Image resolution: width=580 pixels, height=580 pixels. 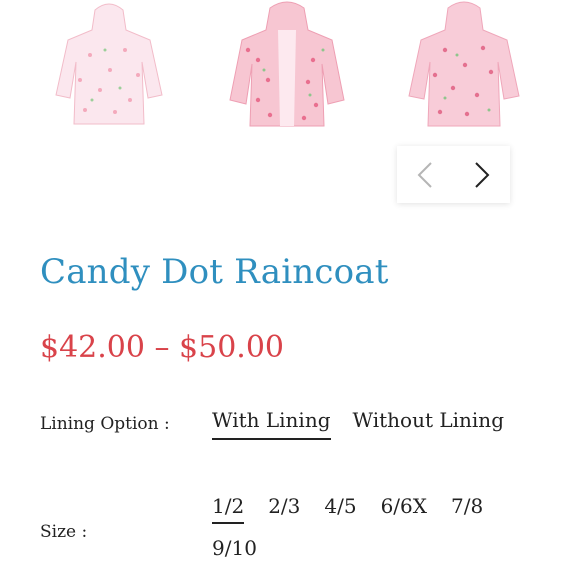 I want to click on size-label: Size :, so click(x=64, y=532).